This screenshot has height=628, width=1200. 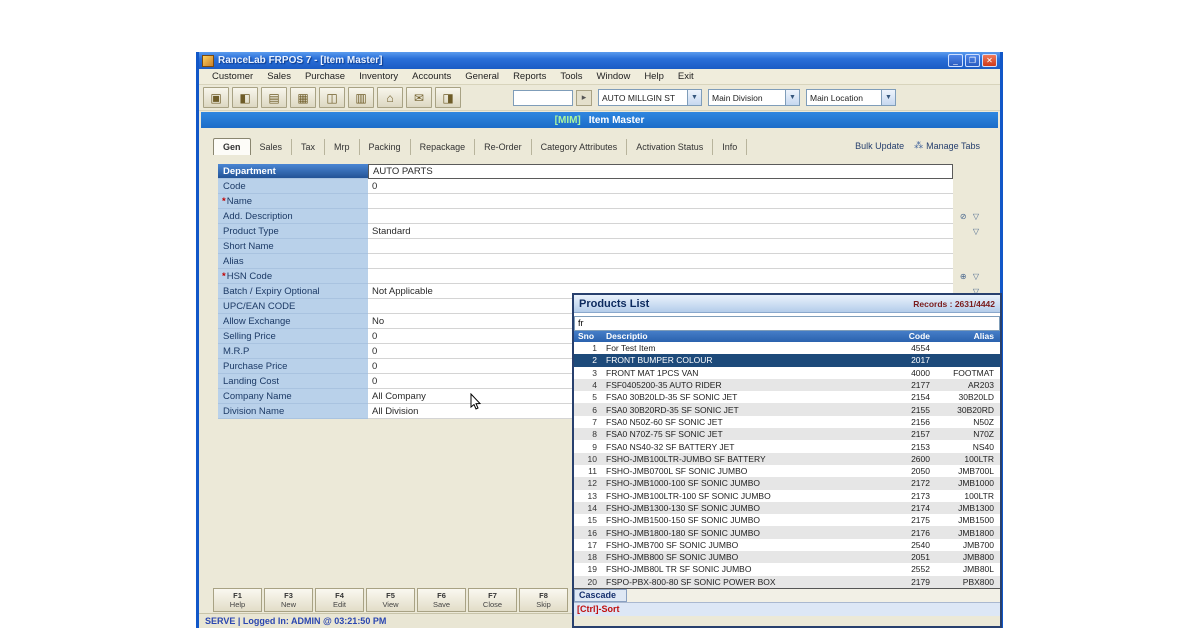 What do you see at coordinates (972, 60) in the screenshot?
I see `restore-button: ❐` at bounding box center [972, 60].